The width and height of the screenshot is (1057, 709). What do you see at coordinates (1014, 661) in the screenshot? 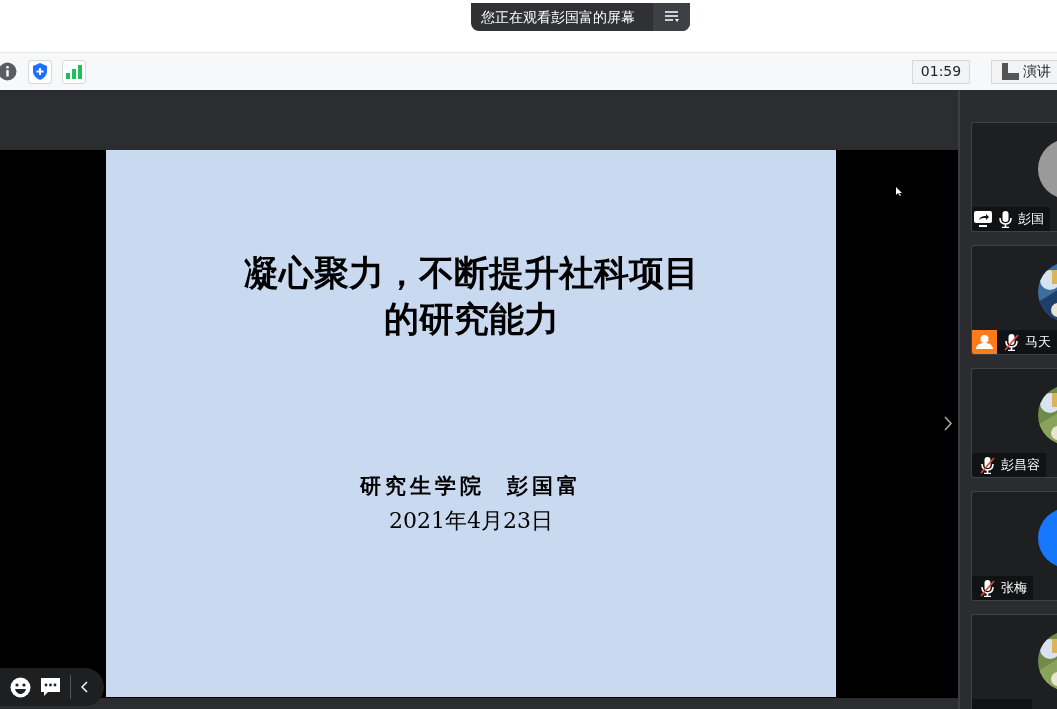
I see `video-tile` at bounding box center [1014, 661].